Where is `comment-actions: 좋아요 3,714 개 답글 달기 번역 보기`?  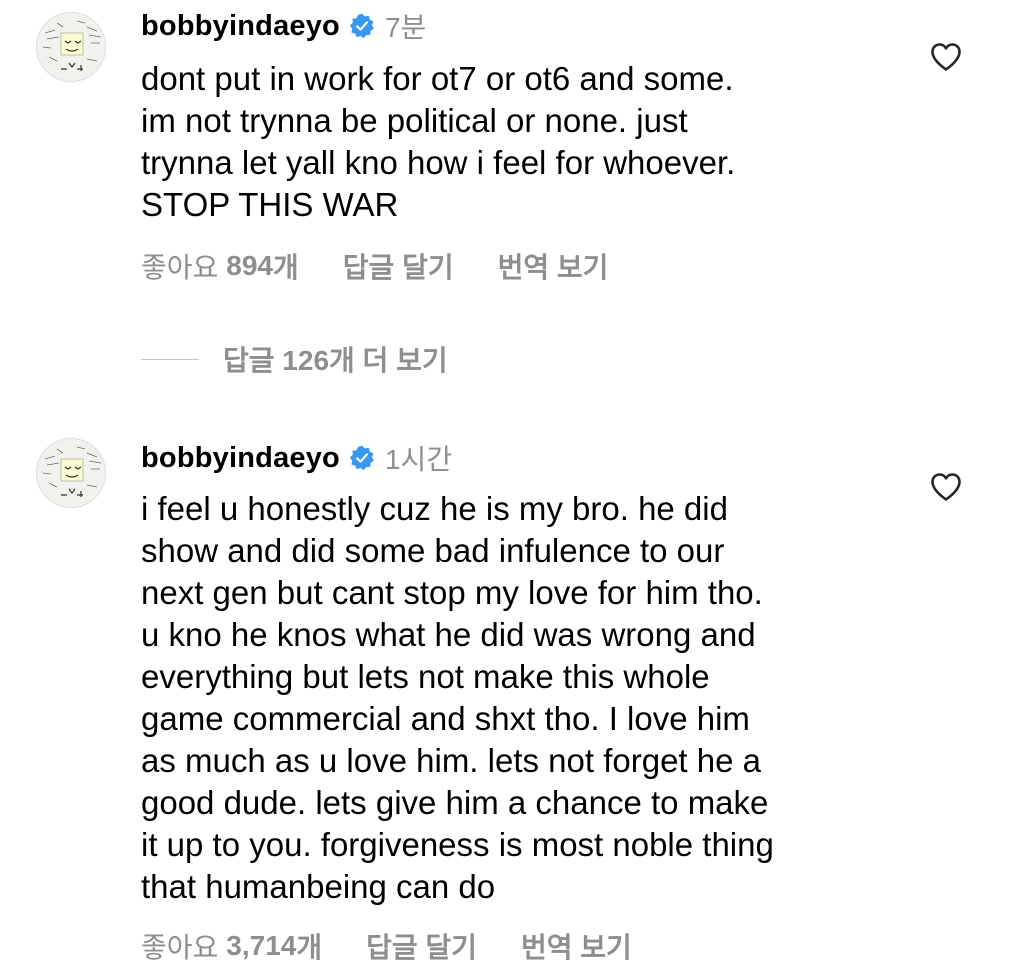 comment-actions: 좋아요 3,714 개 답글 달기 번역 보기 is located at coordinates (386, 946).